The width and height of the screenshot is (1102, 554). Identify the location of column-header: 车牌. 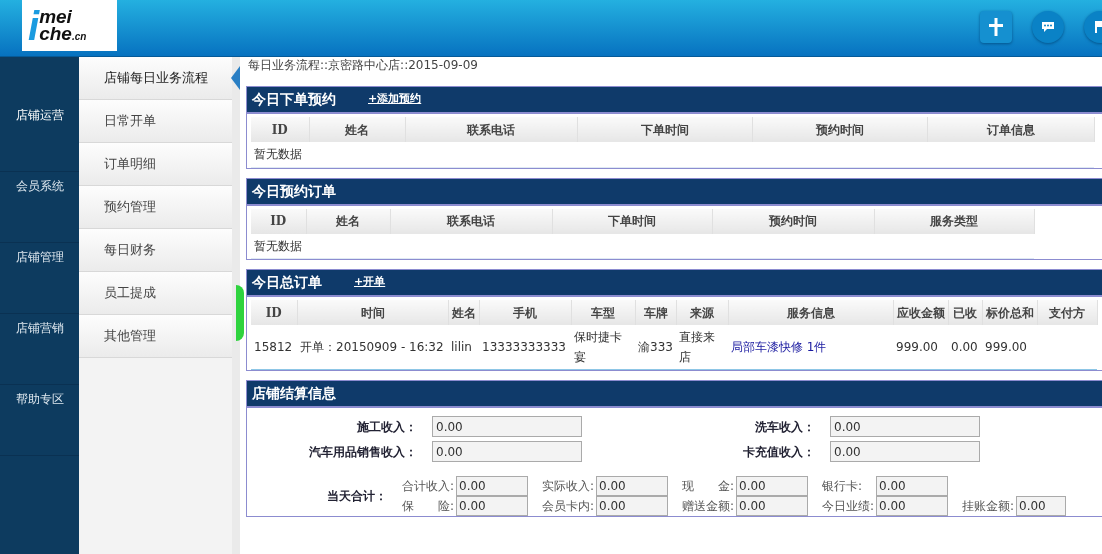
(655, 312).